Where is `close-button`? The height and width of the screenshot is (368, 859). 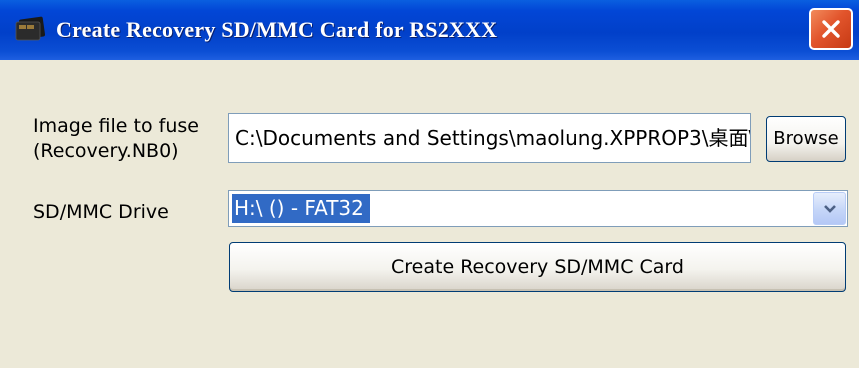 close-button is located at coordinates (831, 29).